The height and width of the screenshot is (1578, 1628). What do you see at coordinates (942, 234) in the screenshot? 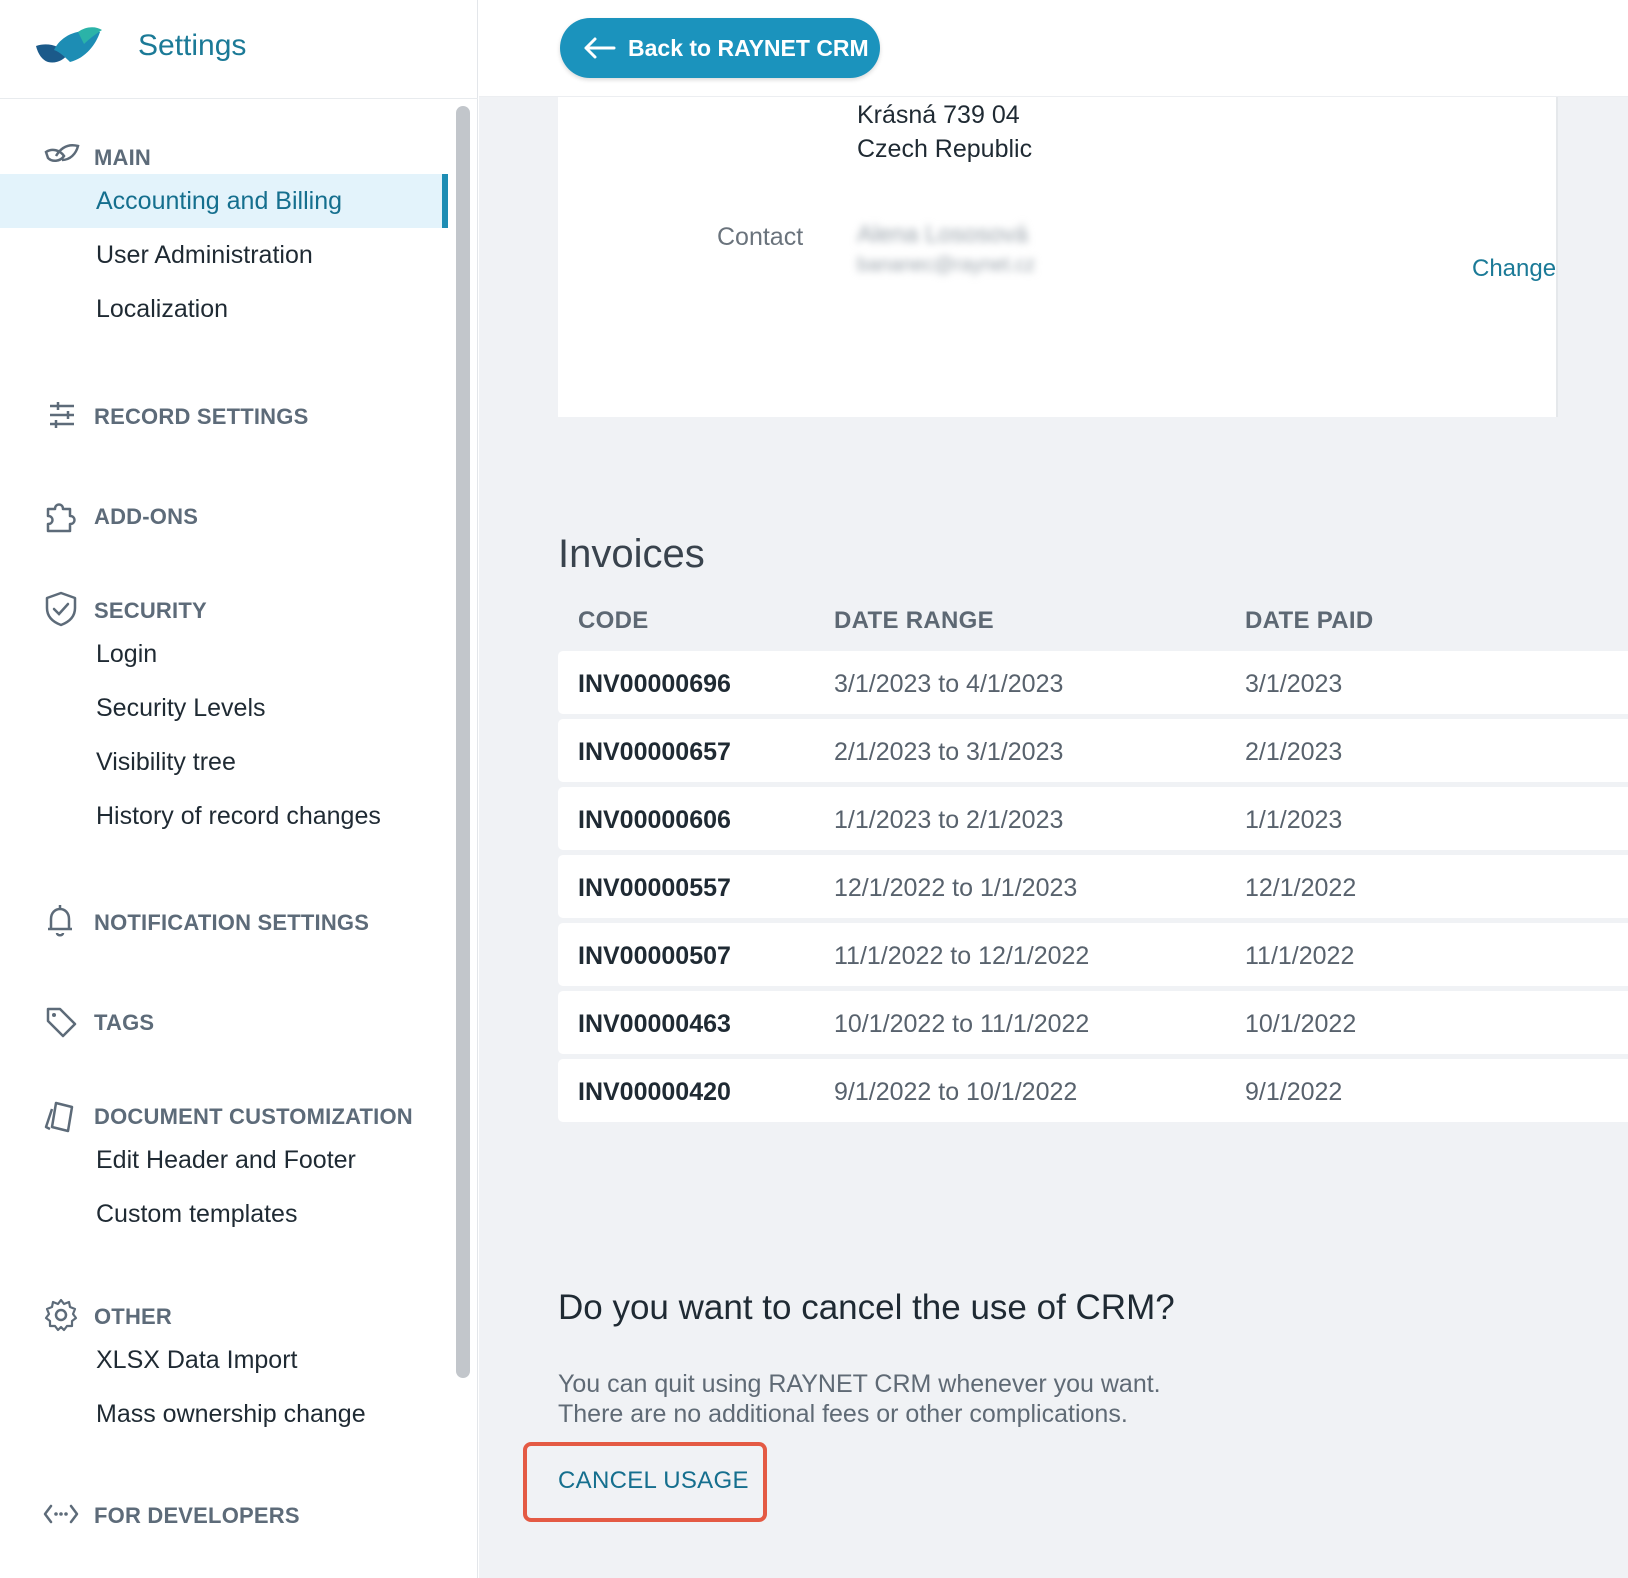
I see `contact-name: Alena Lososová` at bounding box center [942, 234].